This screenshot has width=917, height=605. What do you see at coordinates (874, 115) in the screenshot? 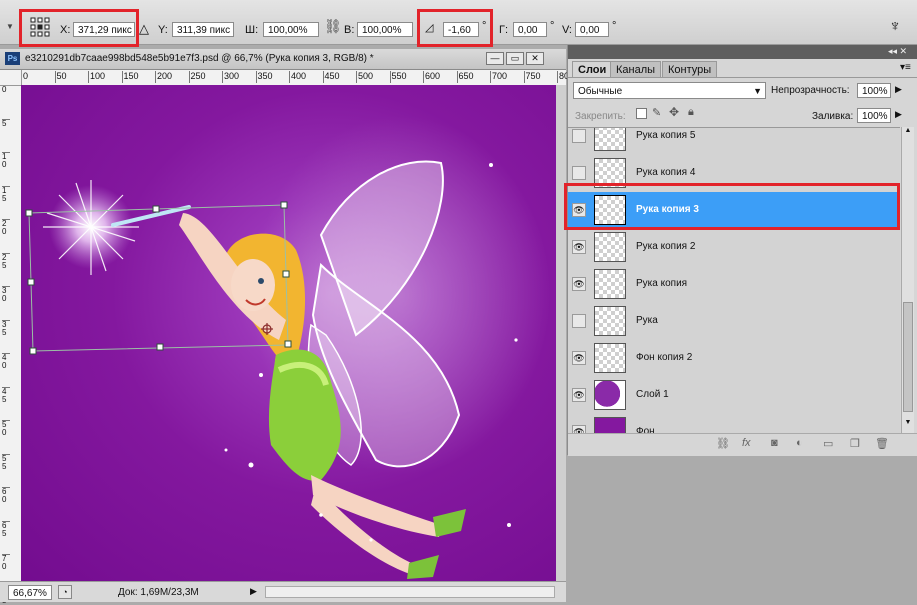
I see `fill-field: 100%` at bounding box center [874, 115].